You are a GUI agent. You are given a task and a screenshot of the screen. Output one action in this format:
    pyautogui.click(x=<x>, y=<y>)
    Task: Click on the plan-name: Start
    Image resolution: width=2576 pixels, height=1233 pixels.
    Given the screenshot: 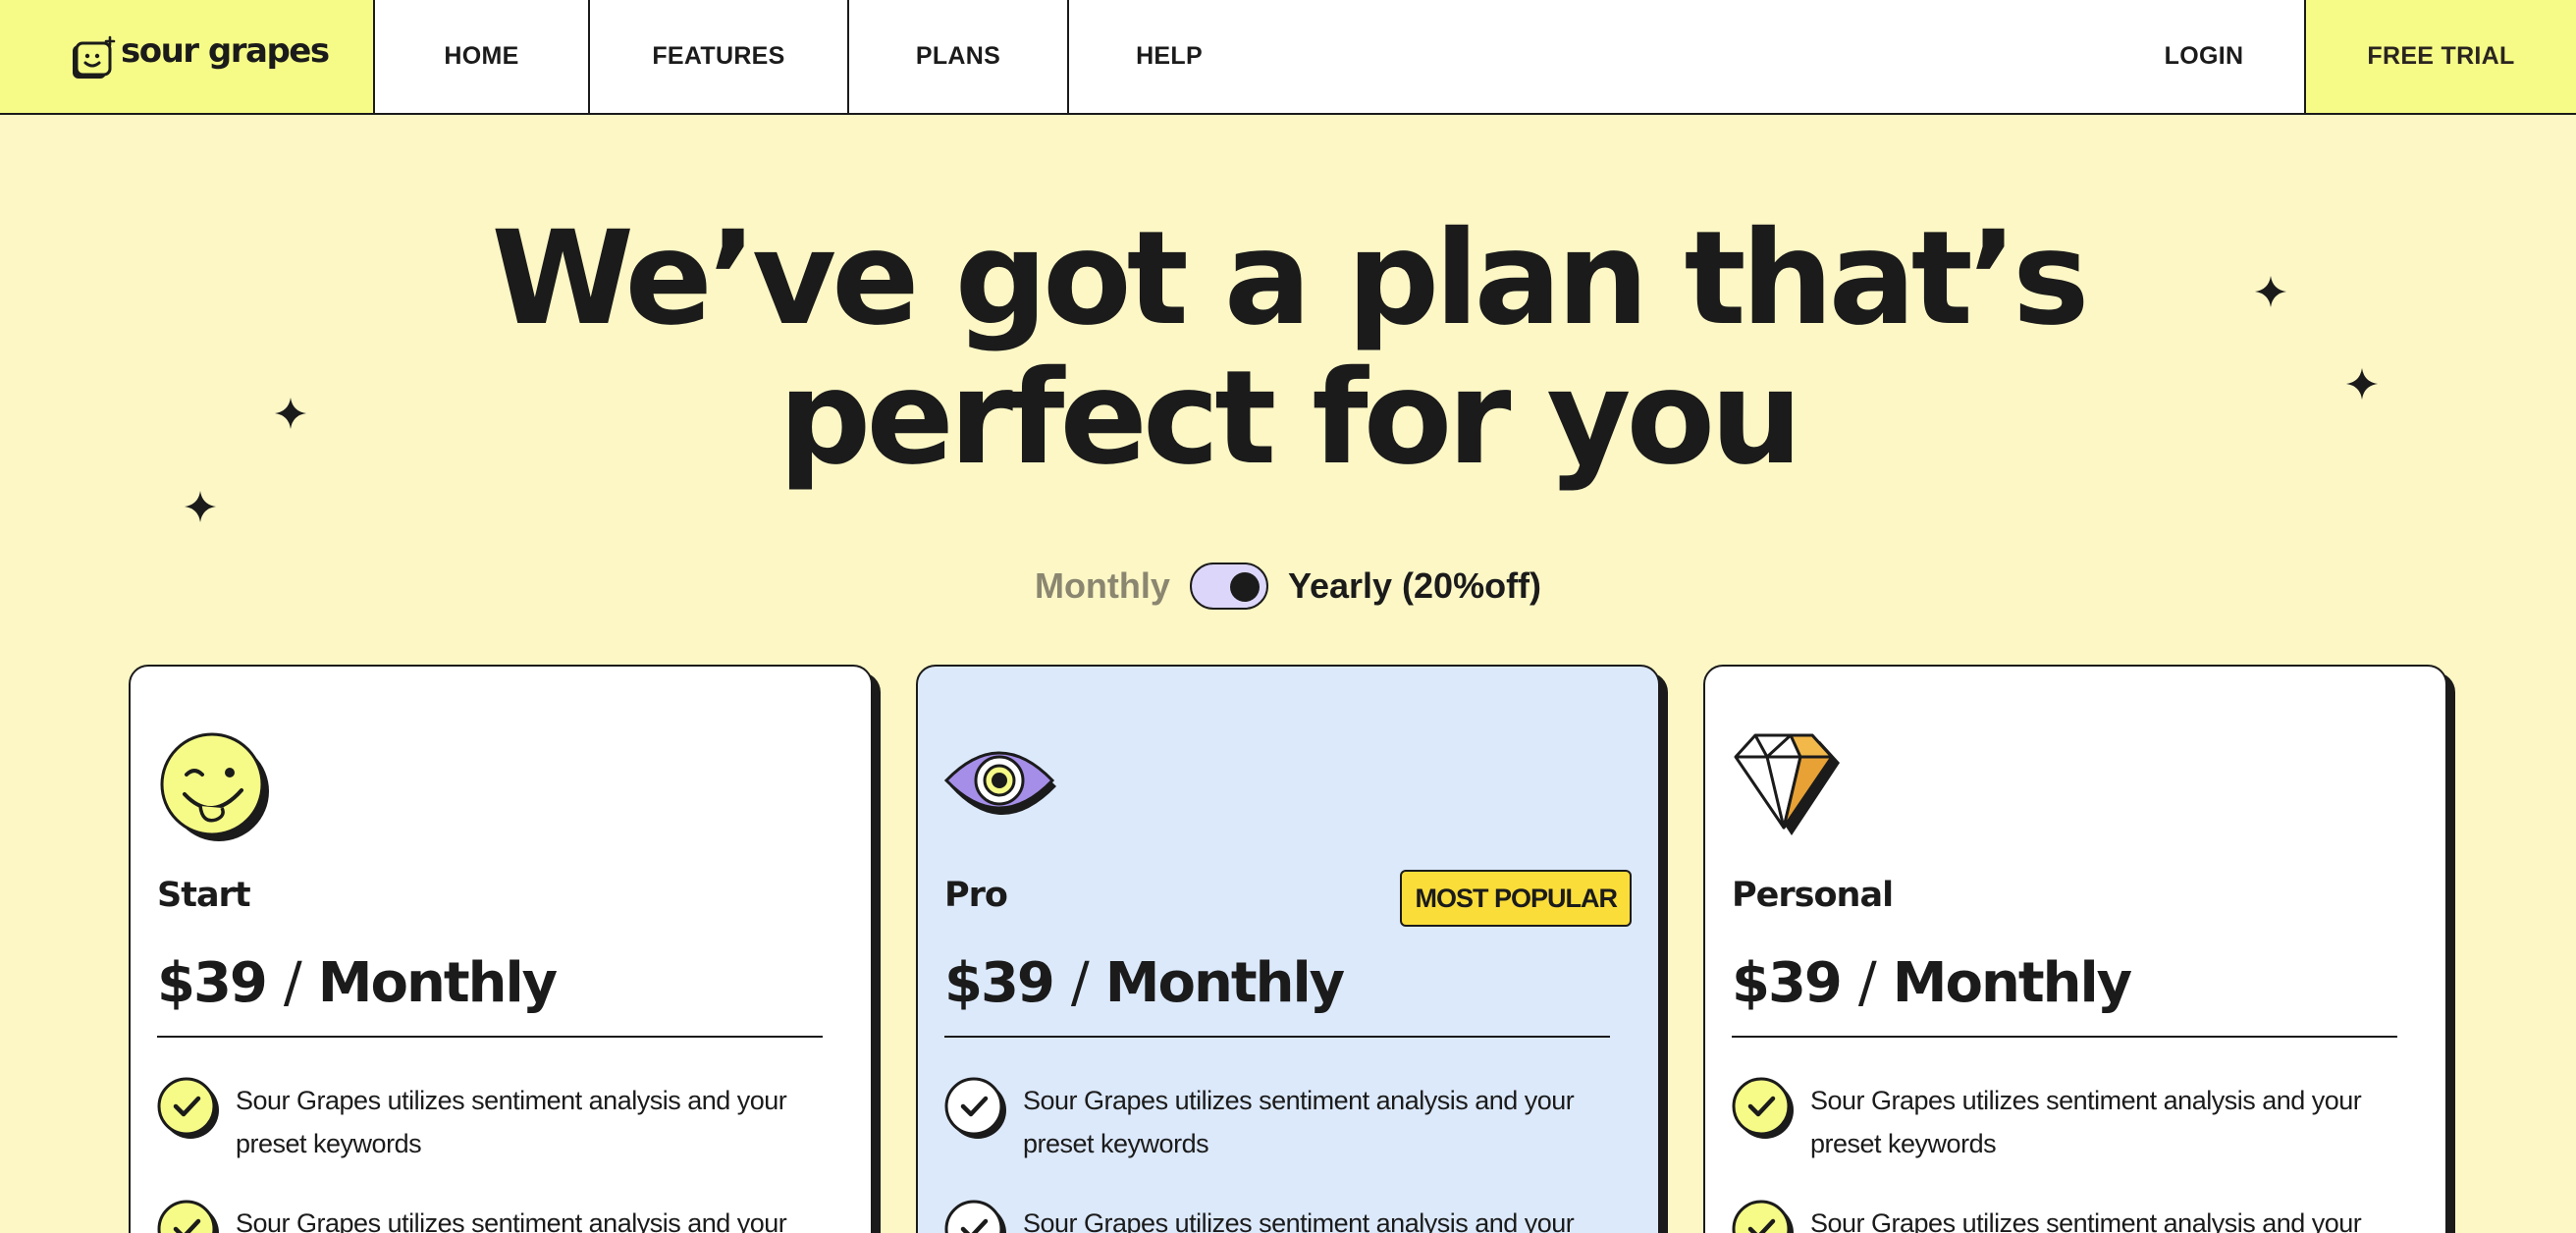 What is the action you would take?
    pyautogui.click(x=204, y=895)
    